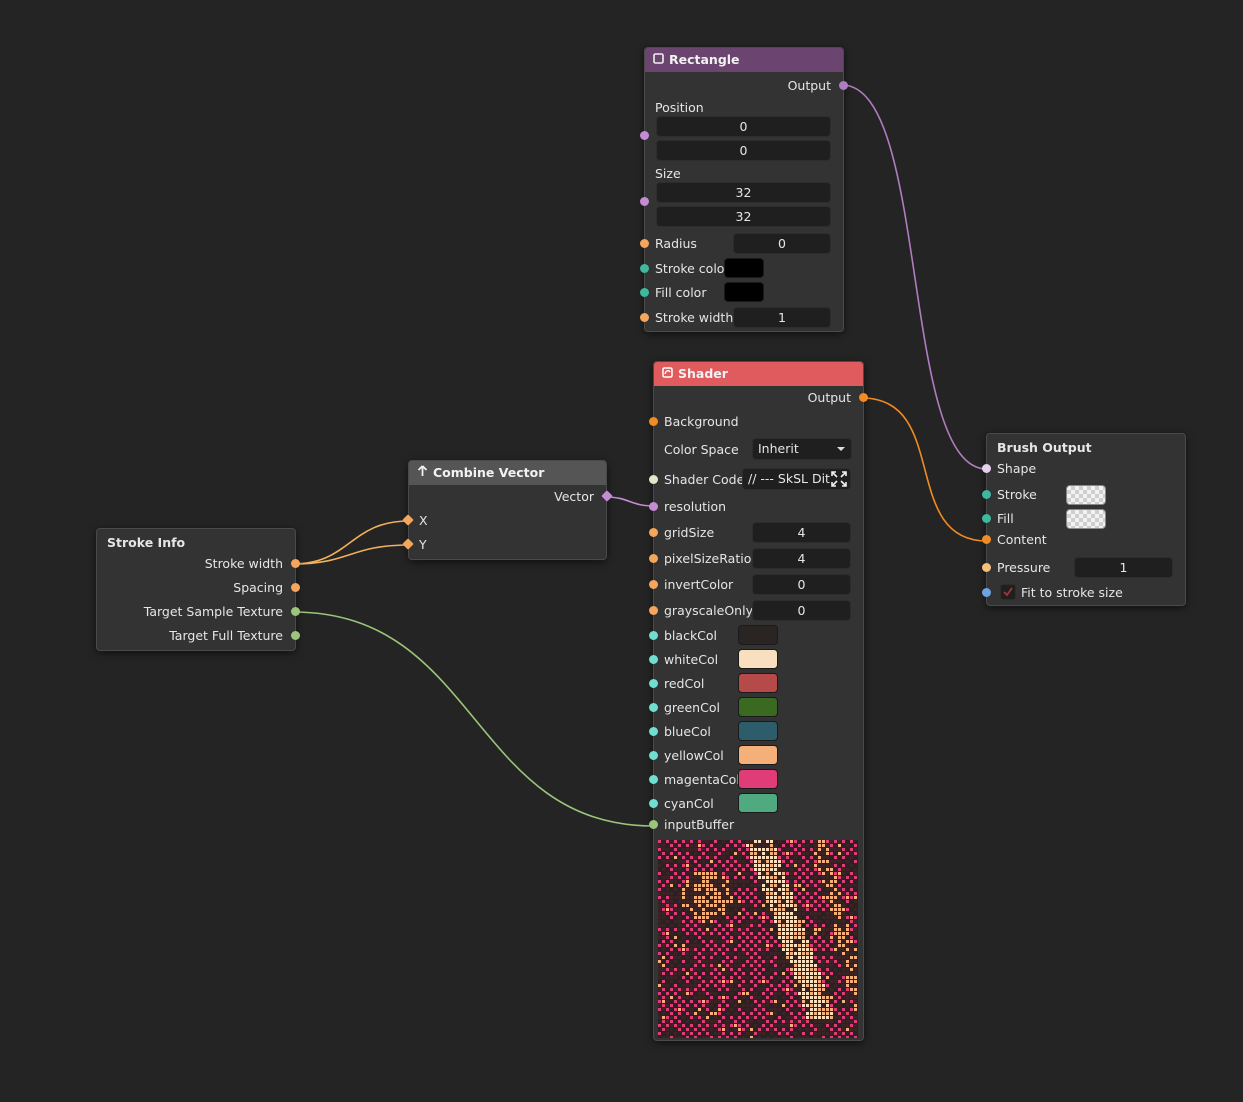 Image resolution: width=1243 pixels, height=1102 pixels. What do you see at coordinates (756, 824) in the screenshot?
I see `input-buffer-row: inputBuffer` at bounding box center [756, 824].